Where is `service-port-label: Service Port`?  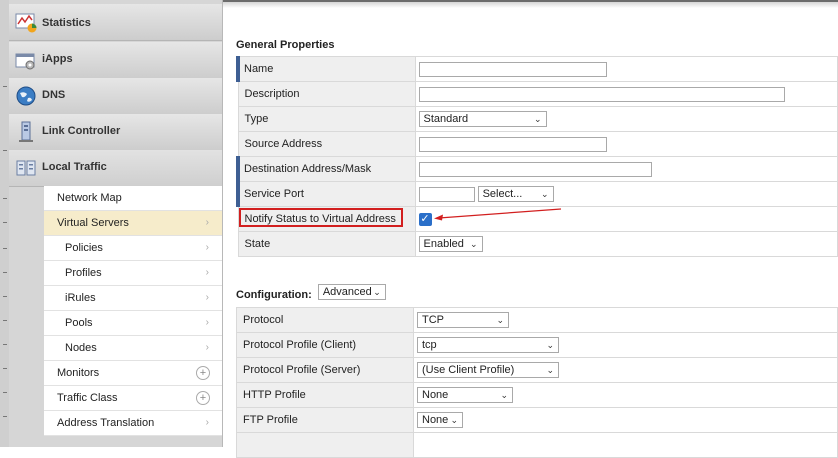 service-port-label: Service Port is located at coordinates (326, 194).